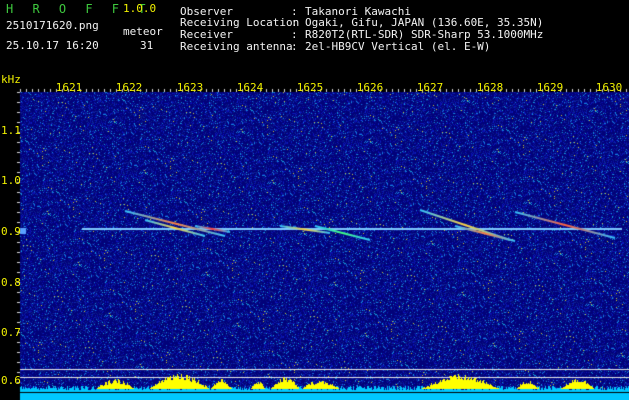 The width and height of the screenshot is (629, 400). I want to click on info-antenna-key: Receiving antenna, so click(236, 46).